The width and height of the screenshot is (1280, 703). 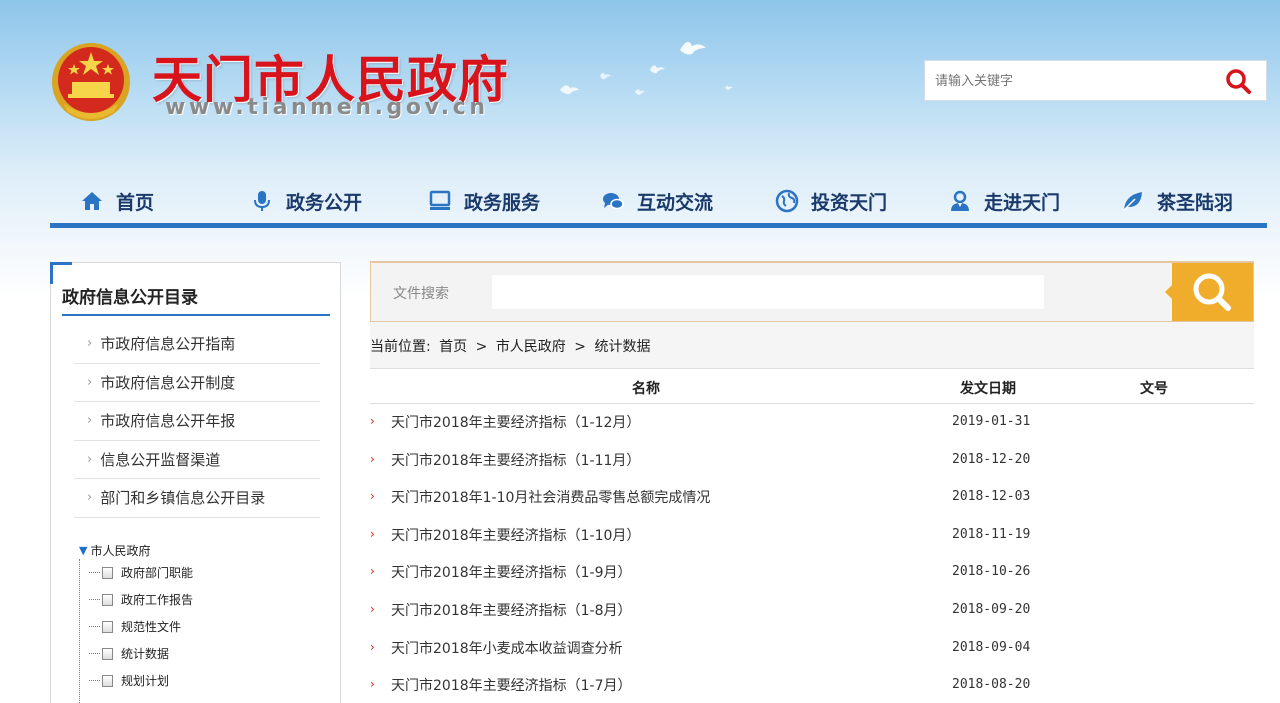 What do you see at coordinates (812, 497) in the screenshot?
I see `table-row: › 天门市2018年1-10月社会消费品零售总额完成情况 2018-12-03` at bounding box center [812, 497].